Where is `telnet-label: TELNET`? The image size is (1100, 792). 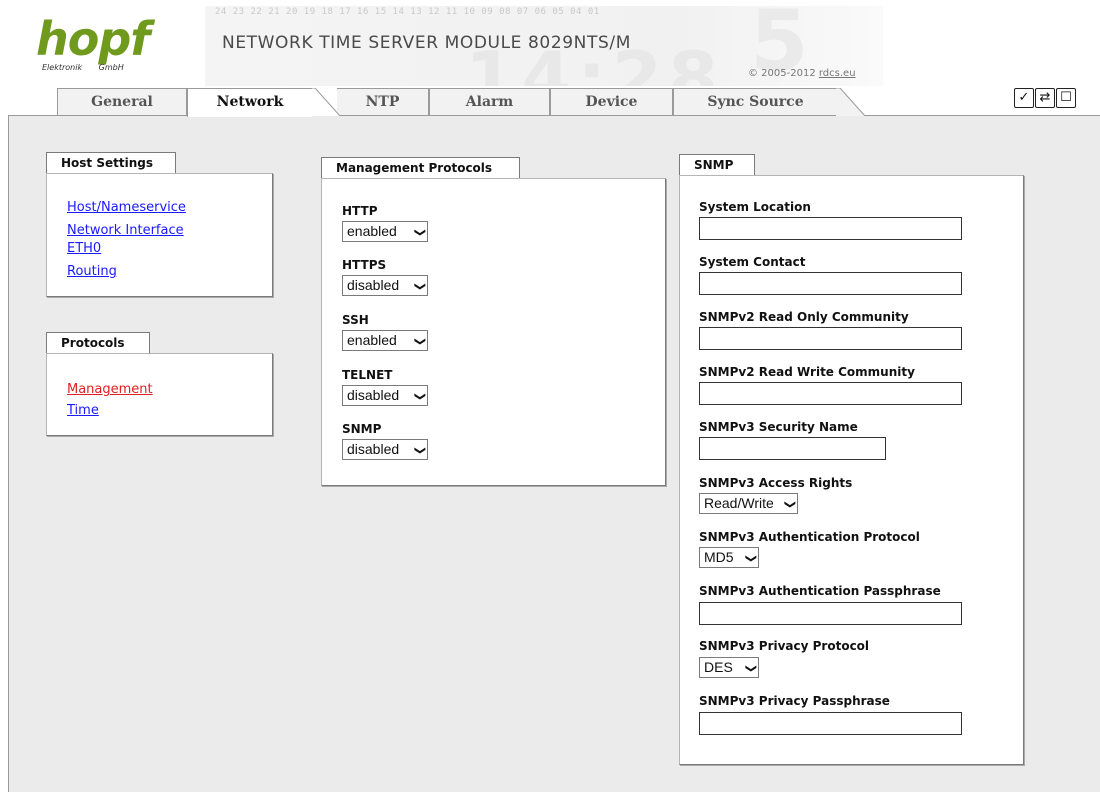
telnet-label: TELNET is located at coordinates (367, 375).